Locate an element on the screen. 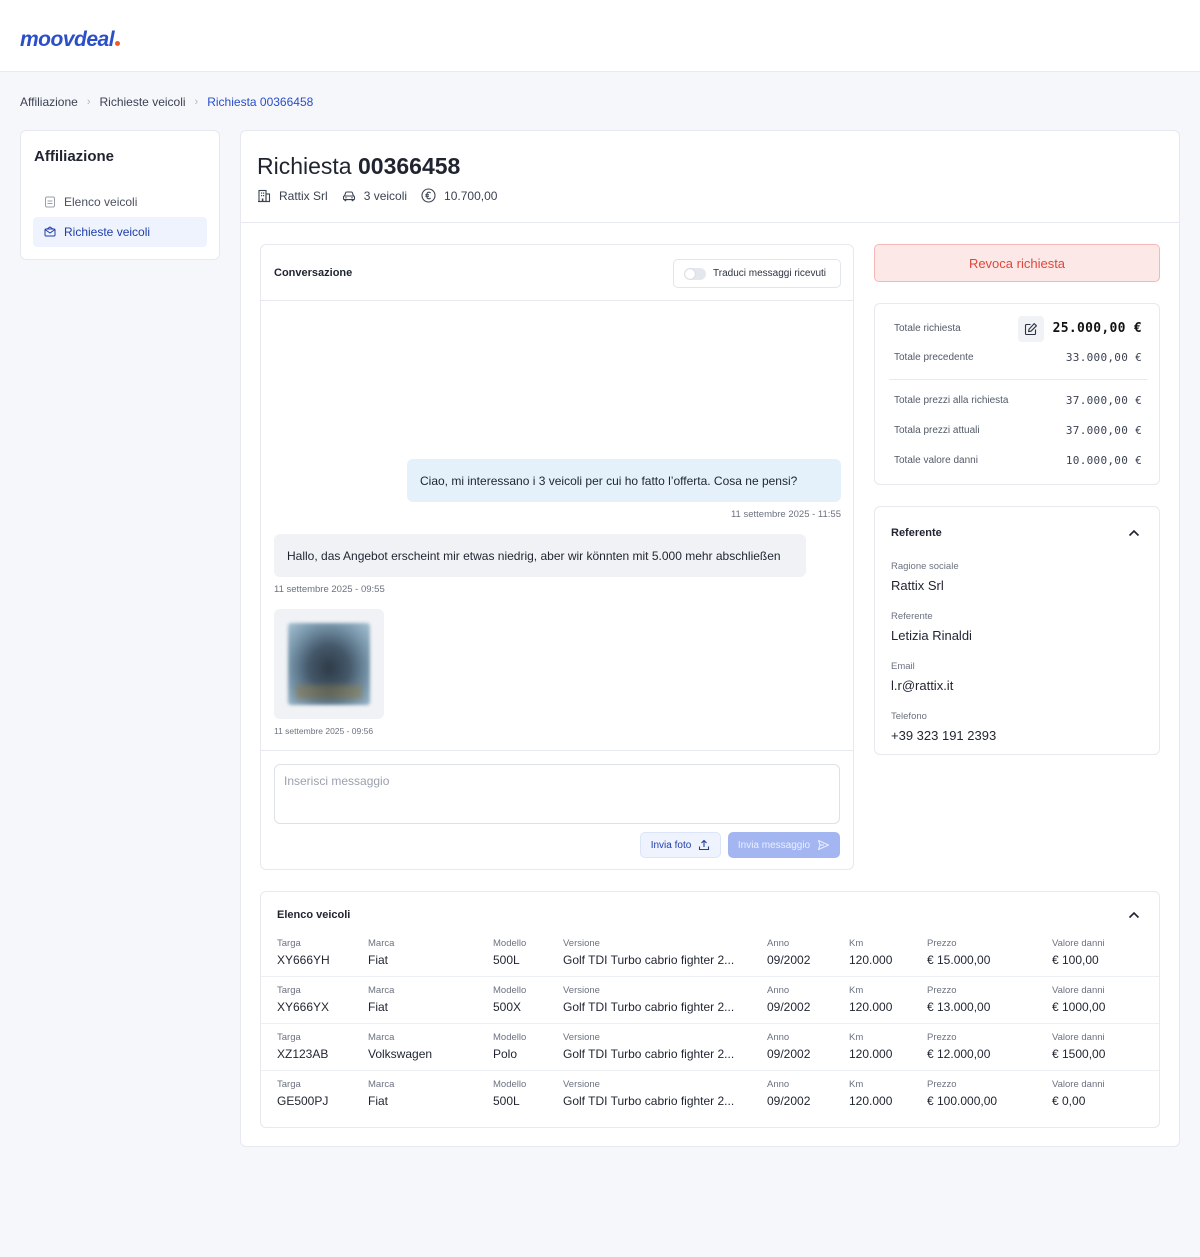 This screenshot has width=1200, height=1257. send-icon is located at coordinates (824, 845).